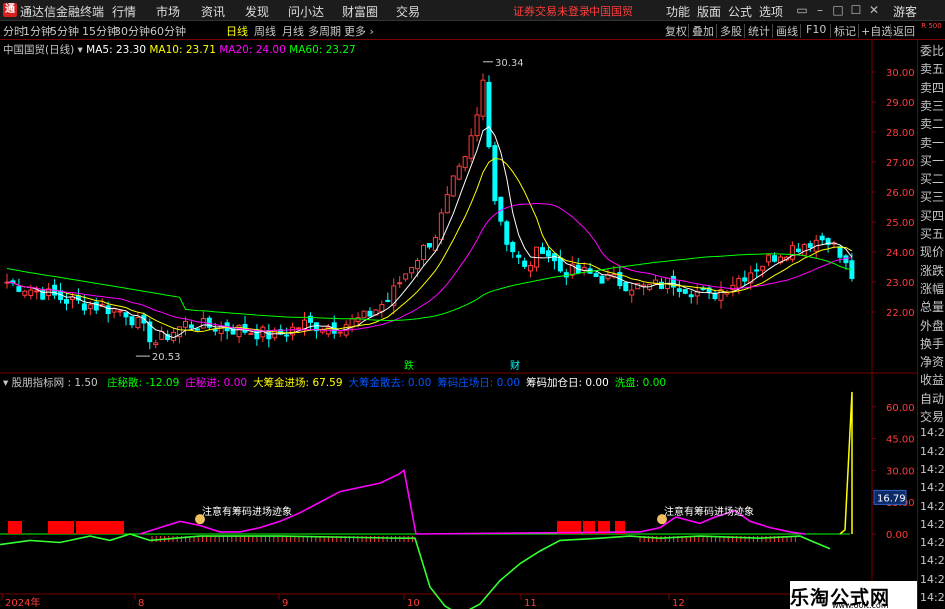 The height and width of the screenshot is (609, 945). I want to click on menu-quotes: 行情, so click(124, 11).